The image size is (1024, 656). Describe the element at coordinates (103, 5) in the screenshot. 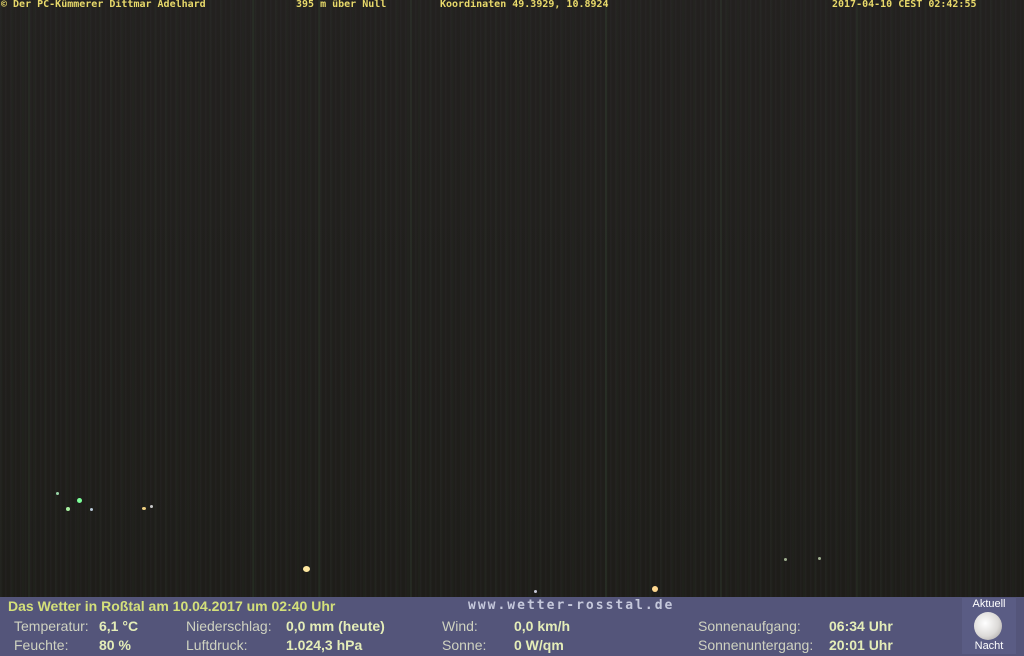

I see `copyright-text: © Der PC-Kümmerer Dittmar Adelhard` at that location.